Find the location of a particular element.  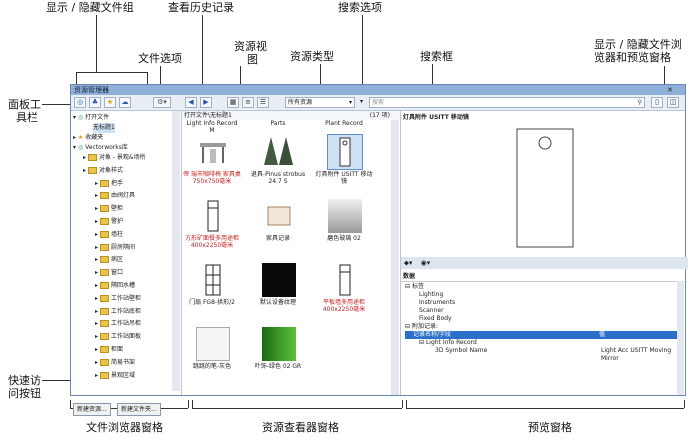

tree-folder-item: ▸ 工作站面板 is located at coordinates (118, 337).